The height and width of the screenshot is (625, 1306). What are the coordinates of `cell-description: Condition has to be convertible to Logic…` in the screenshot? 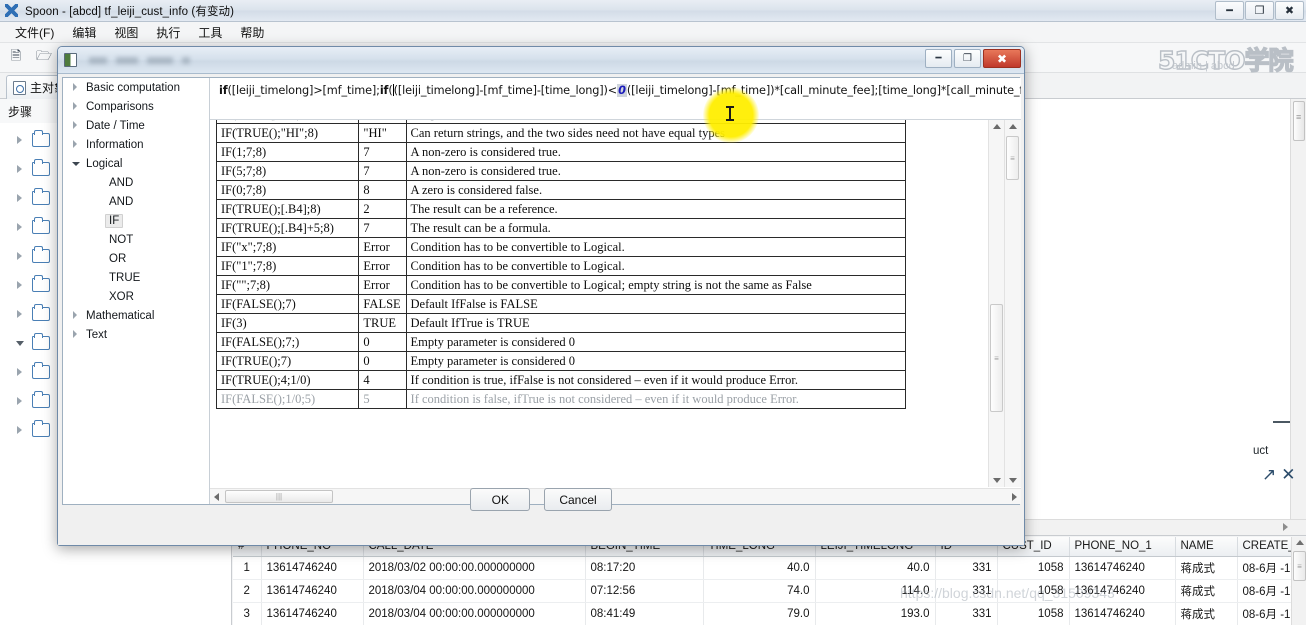 It's located at (656, 247).